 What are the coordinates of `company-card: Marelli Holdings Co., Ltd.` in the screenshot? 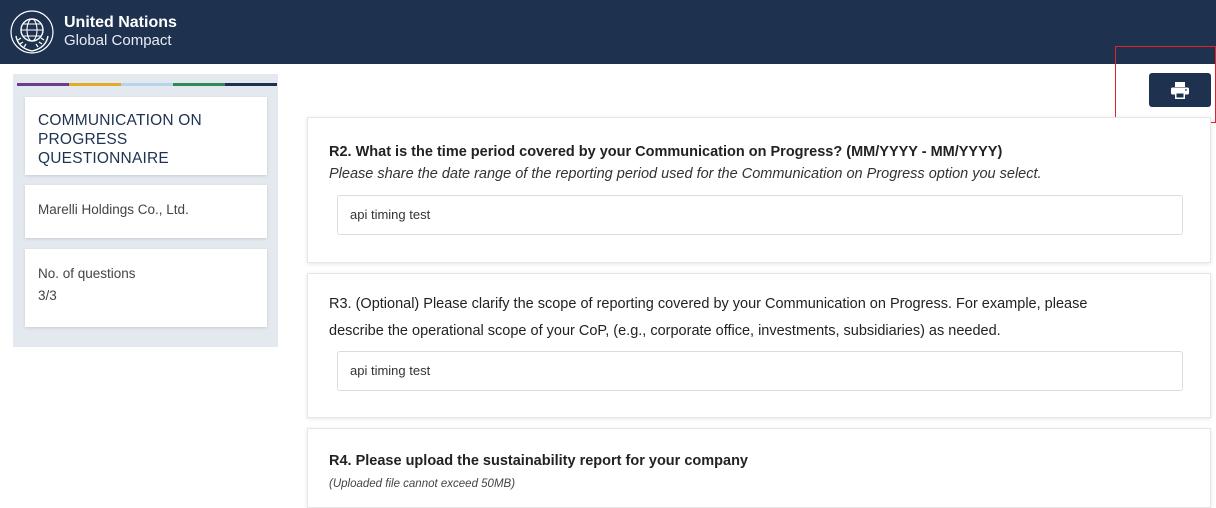 It's located at (146, 211).